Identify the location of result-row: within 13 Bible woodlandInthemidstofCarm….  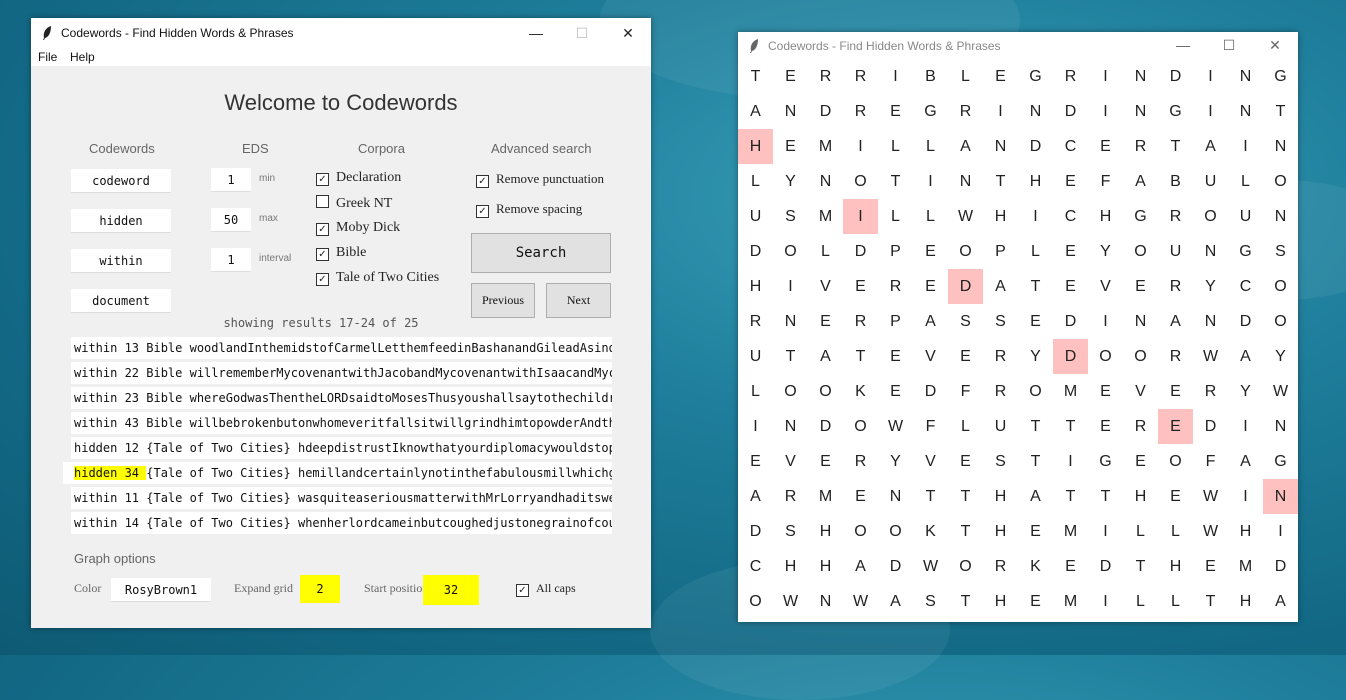
(341, 348).